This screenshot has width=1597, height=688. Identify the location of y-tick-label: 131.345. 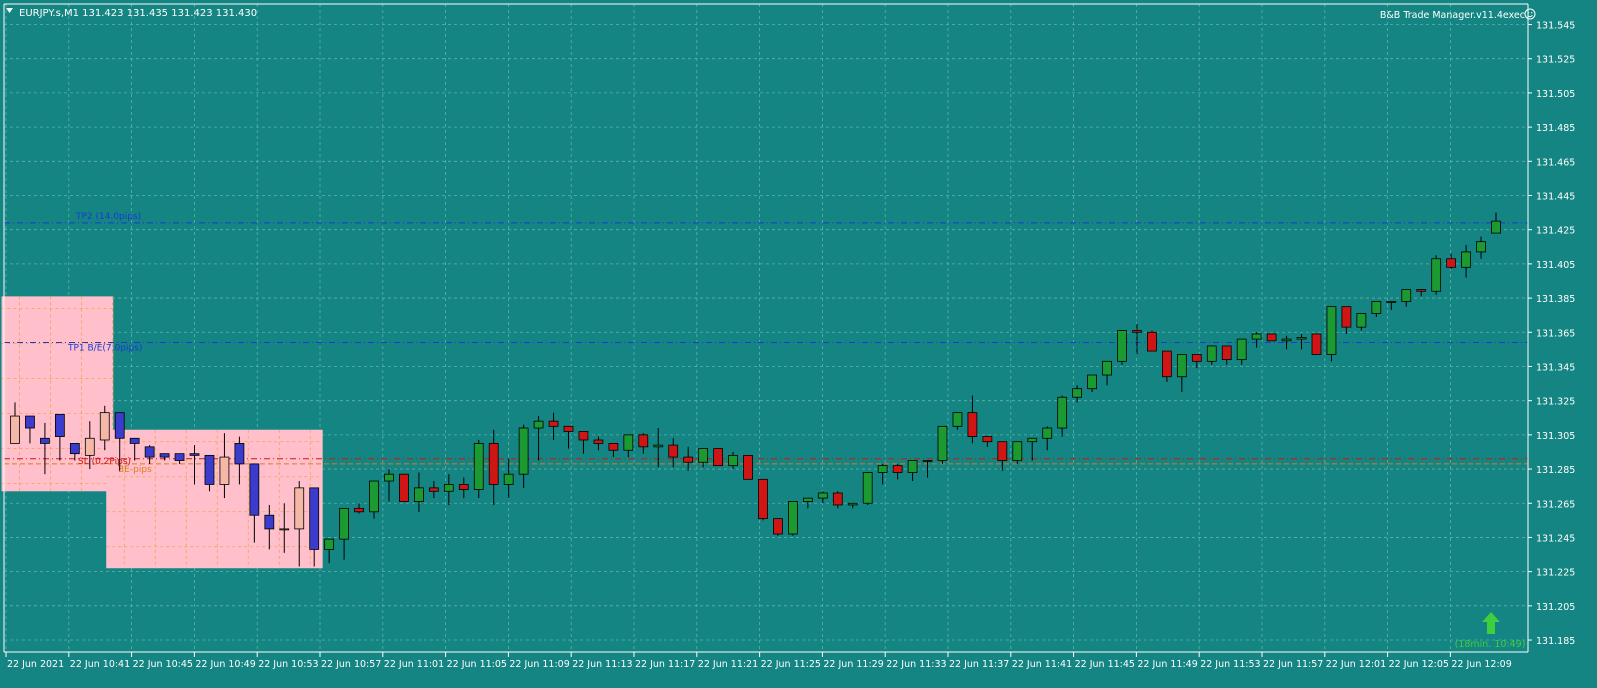
(1555, 367).